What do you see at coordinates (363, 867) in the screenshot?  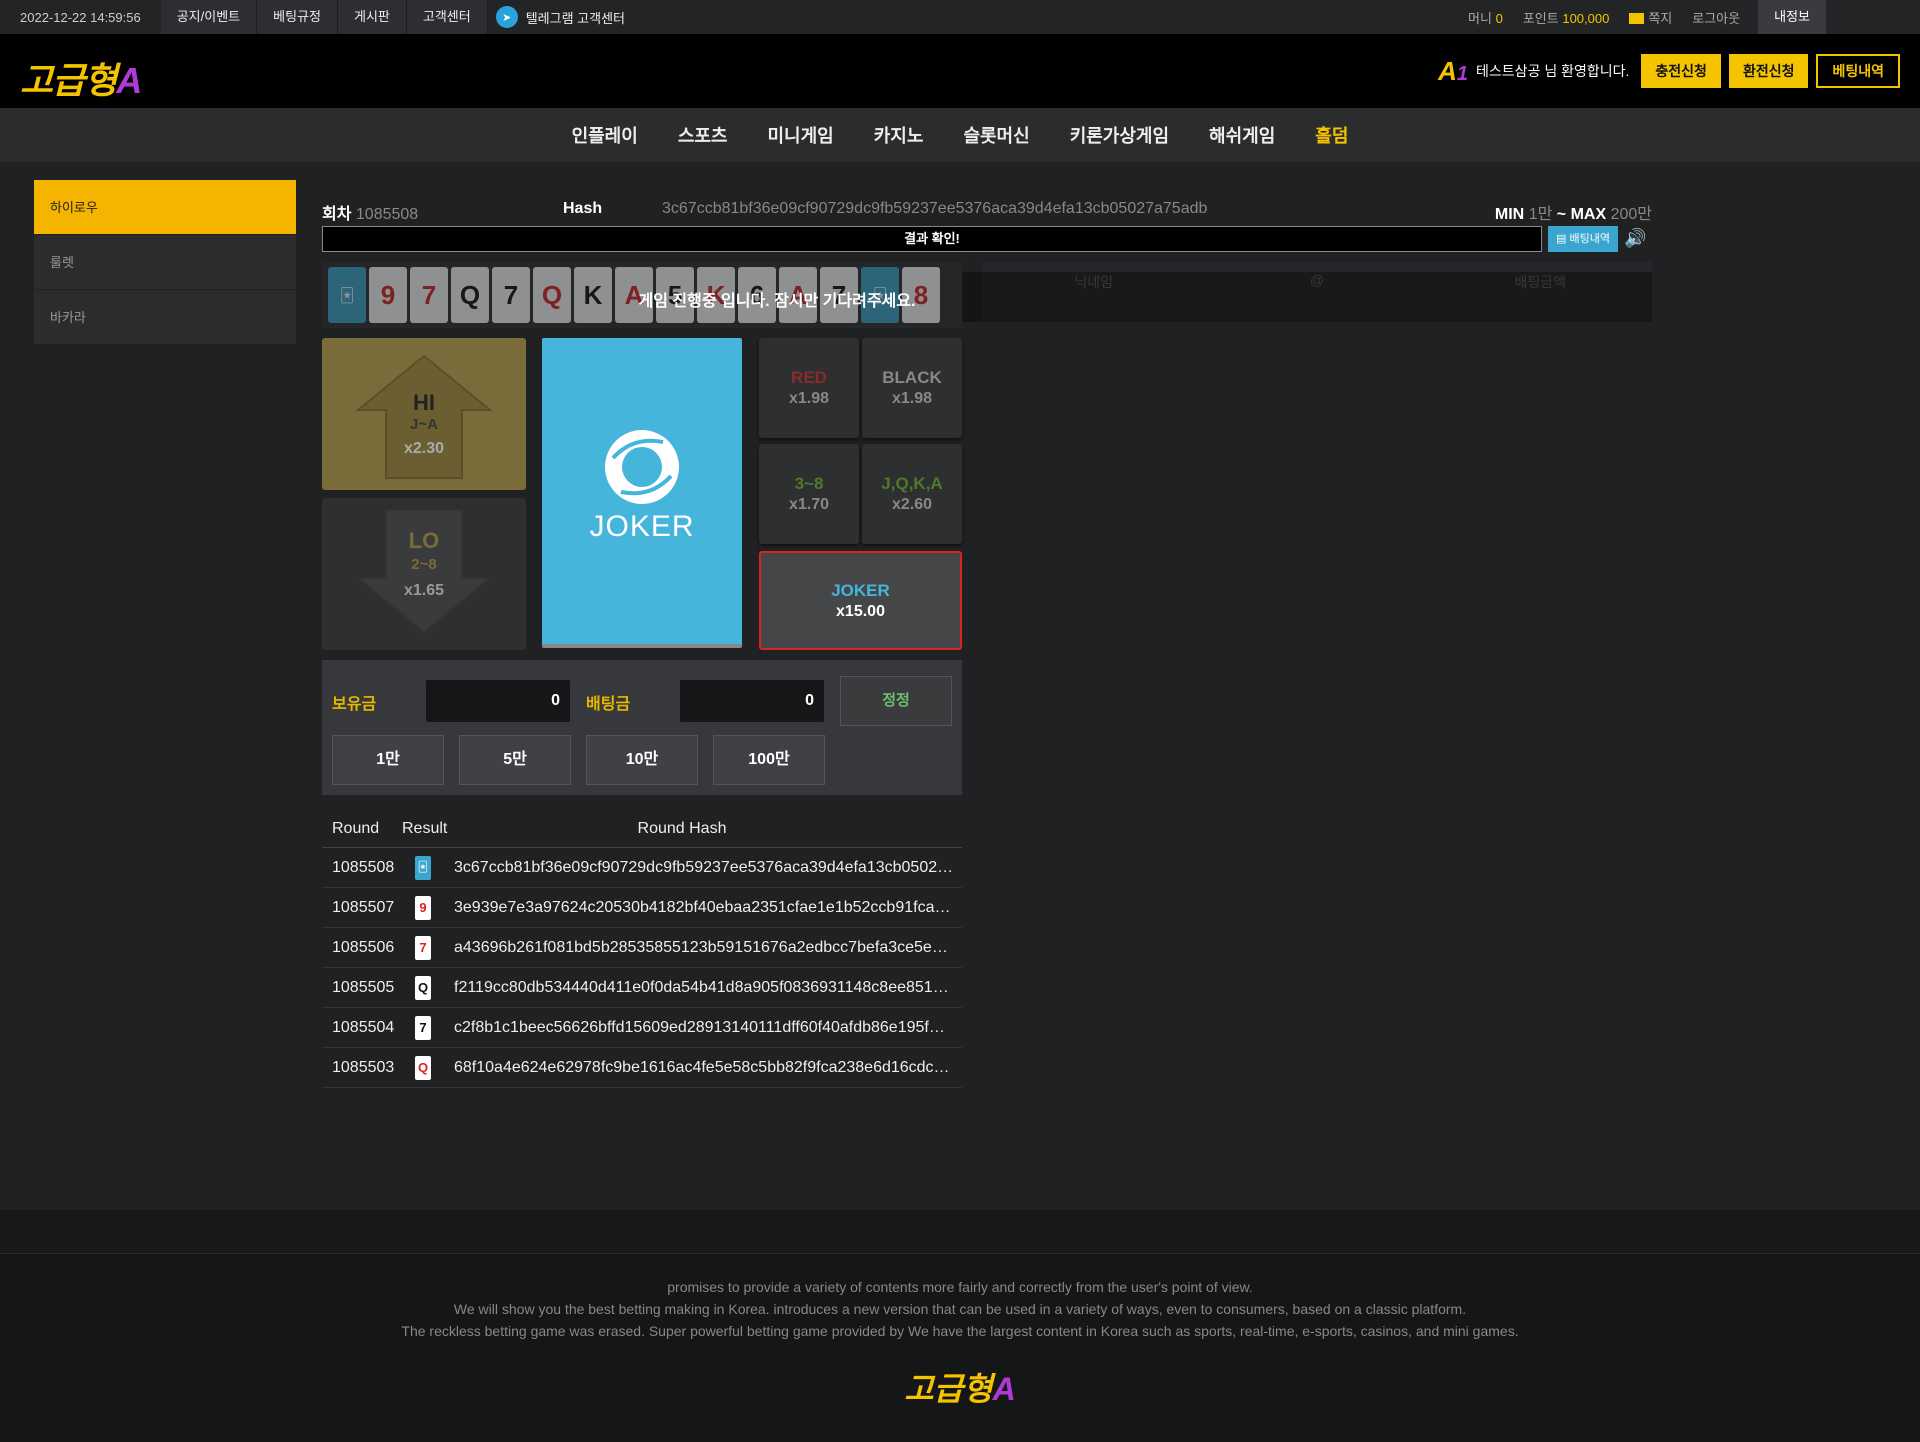 I see `history-round: 1085508` at bounding box center [363, 867].